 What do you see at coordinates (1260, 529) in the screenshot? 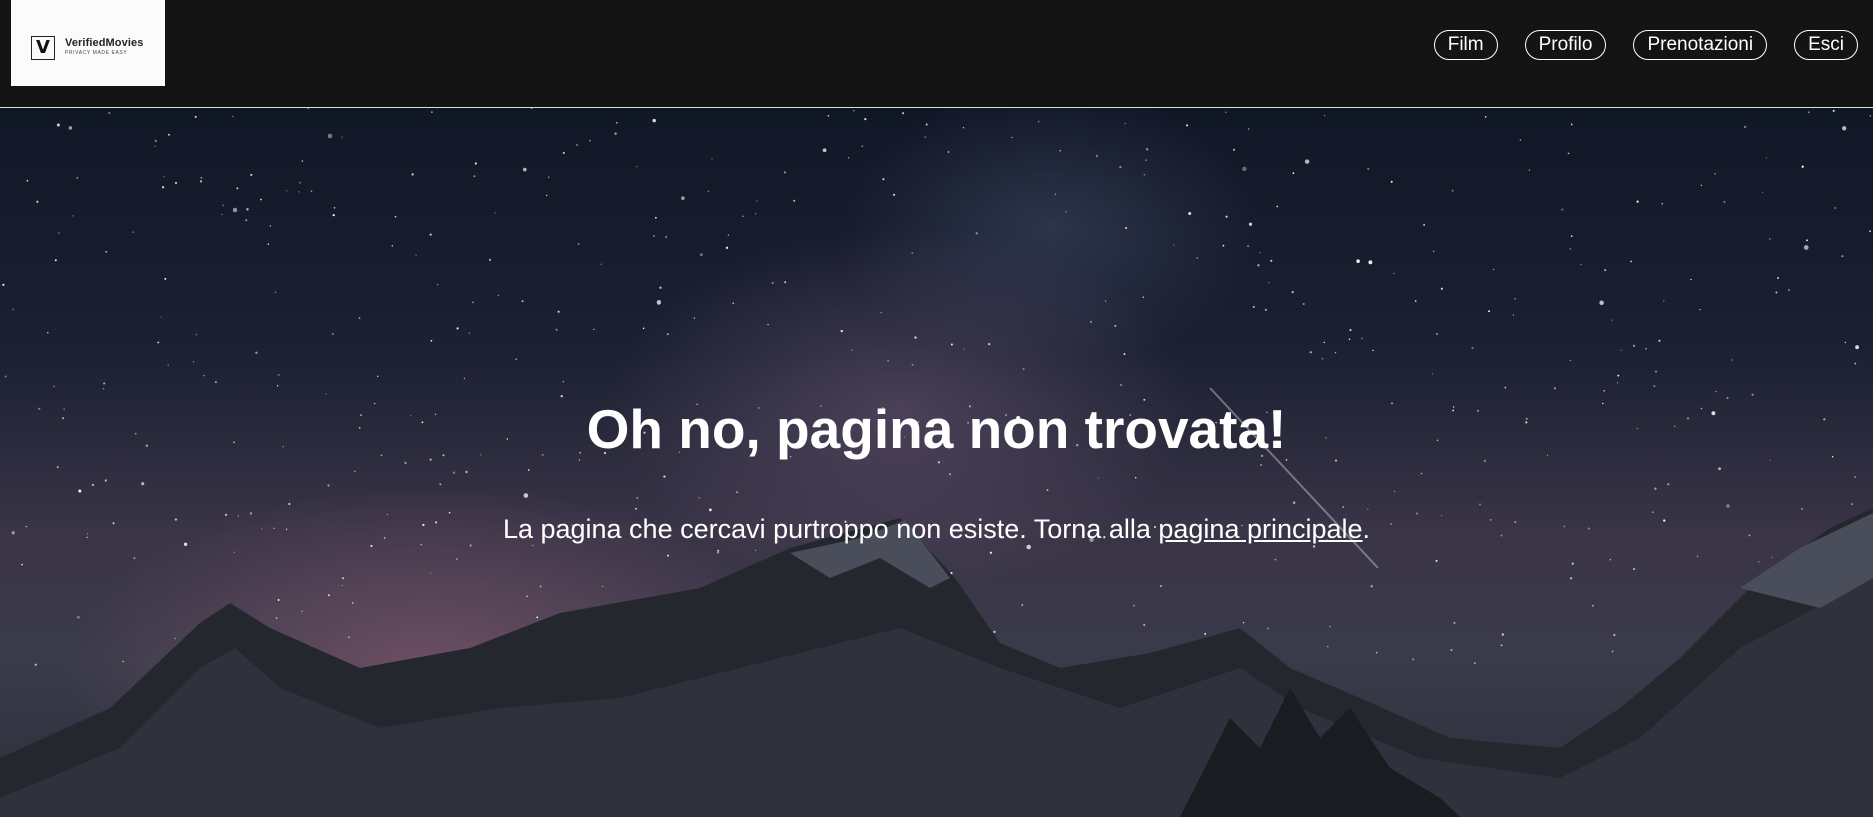
I see `home-link: pagina principale` at bounding box center [1260, 529].